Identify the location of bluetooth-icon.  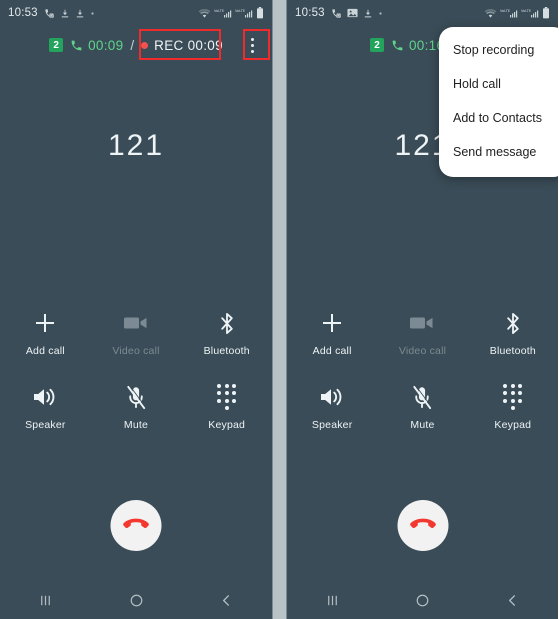
(513, 323).